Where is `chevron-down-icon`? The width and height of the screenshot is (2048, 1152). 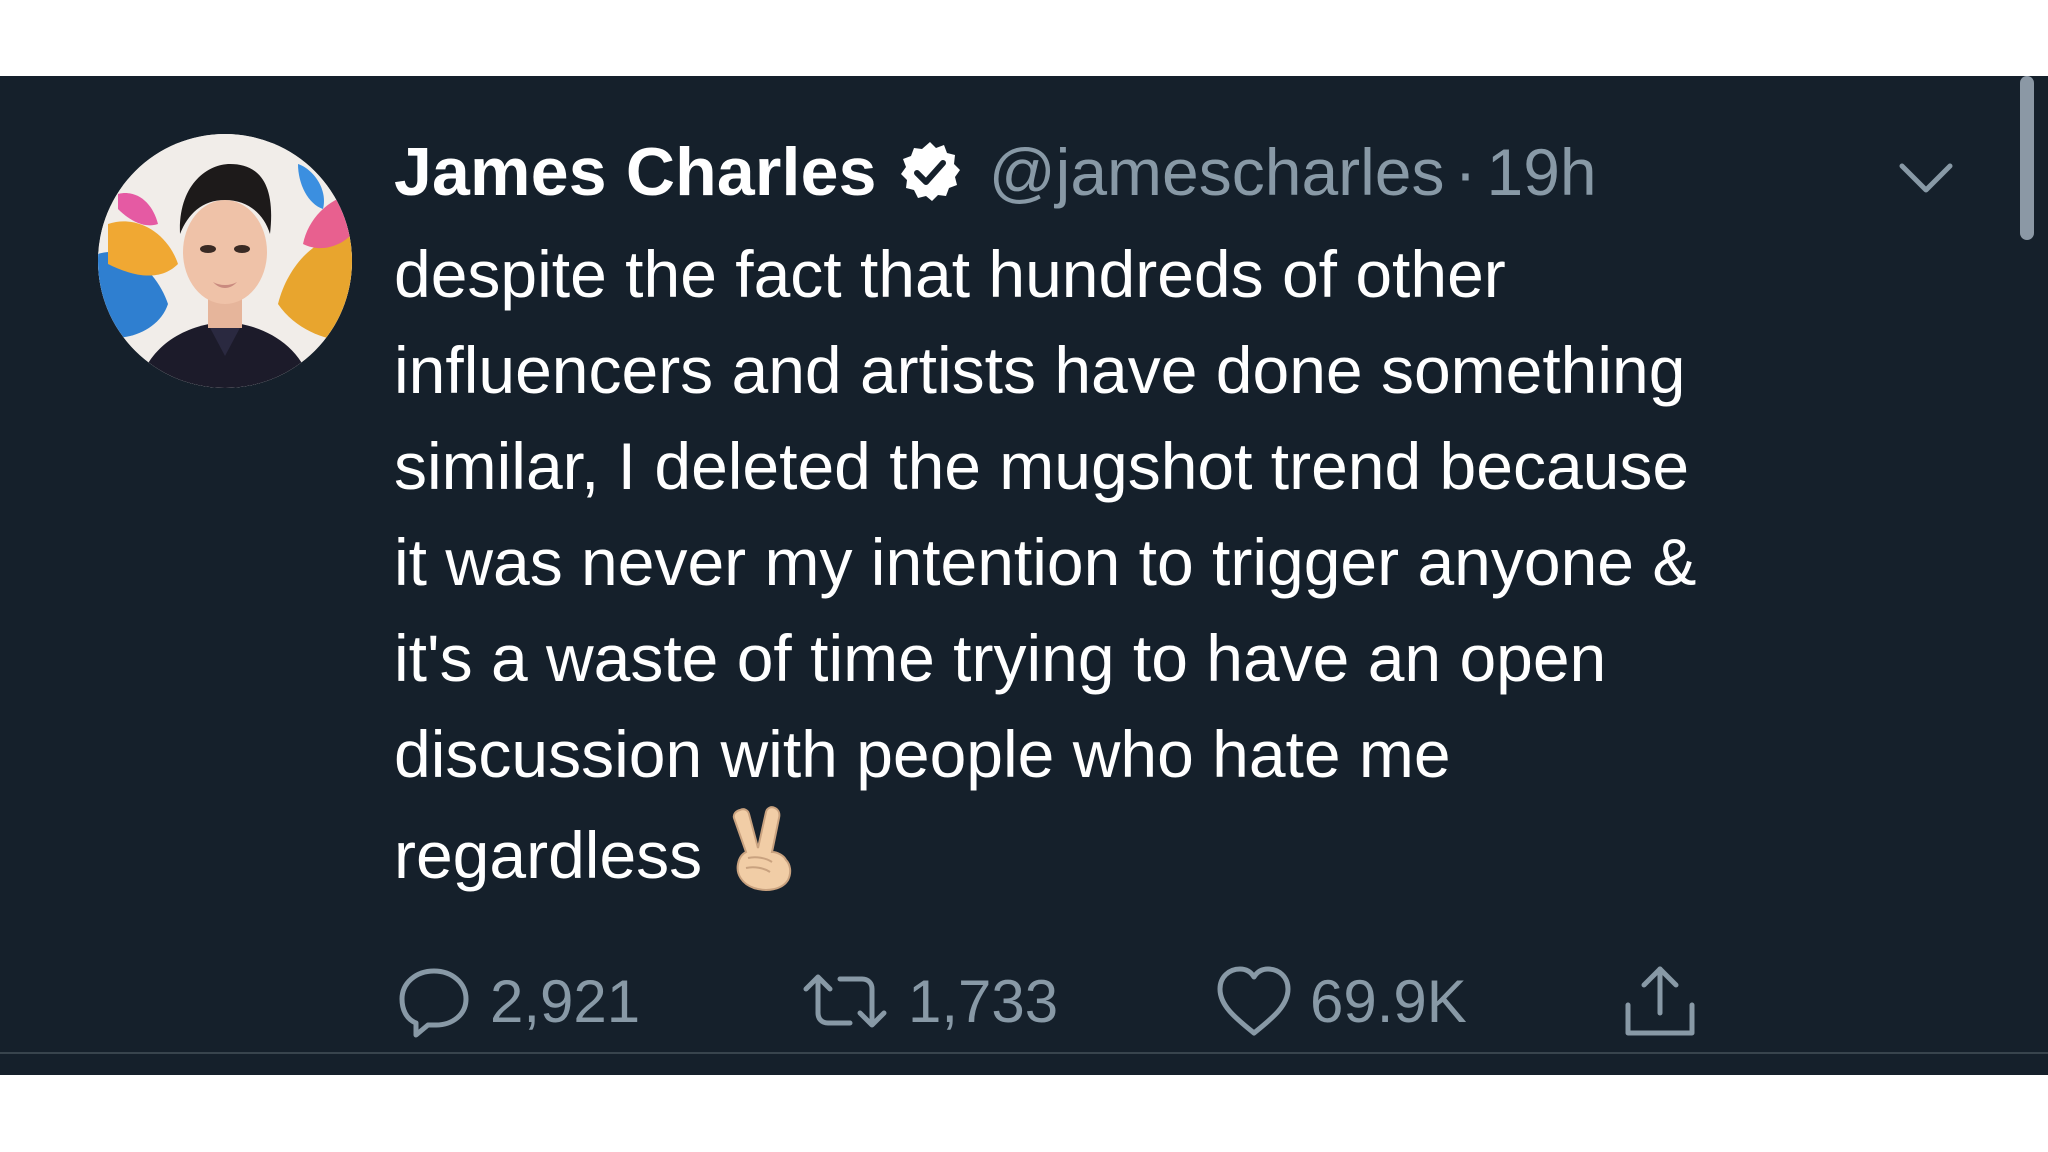 chevron-down-icon is located at coordinates (1926, 178).